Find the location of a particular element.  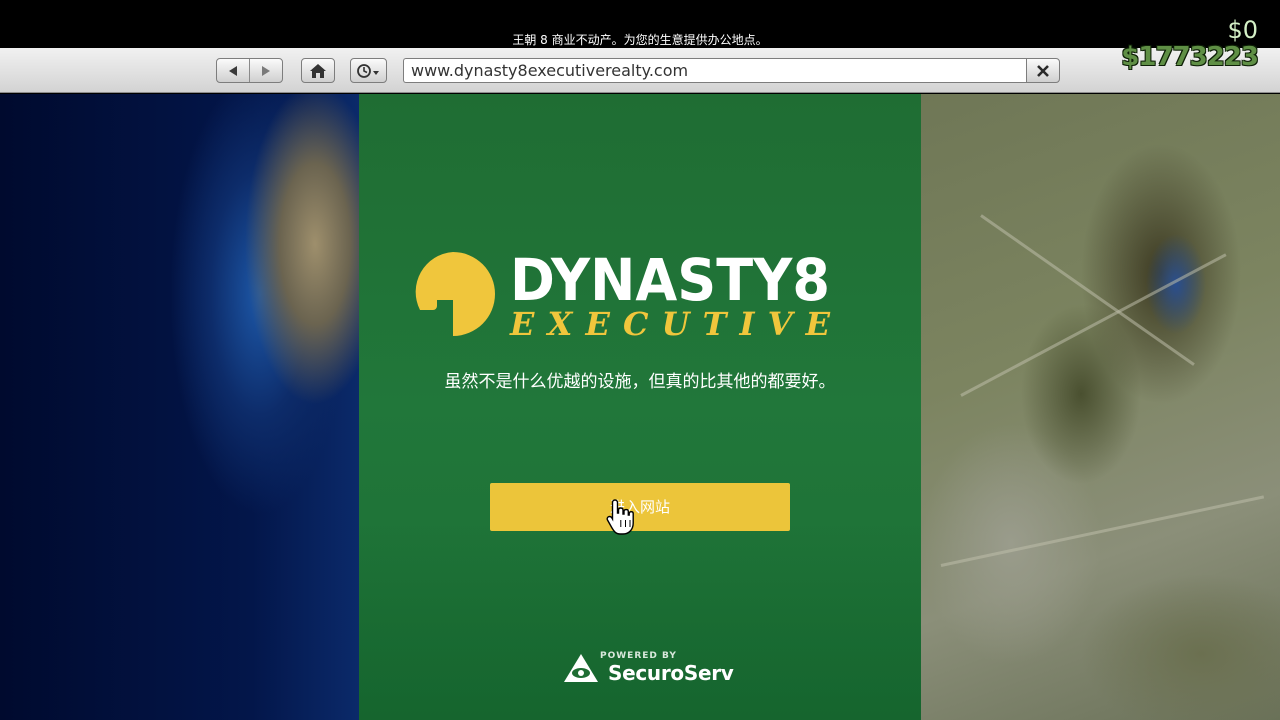

securoserv-badge: POWERED BY SecuroServ is located at coordinates (648, 668).